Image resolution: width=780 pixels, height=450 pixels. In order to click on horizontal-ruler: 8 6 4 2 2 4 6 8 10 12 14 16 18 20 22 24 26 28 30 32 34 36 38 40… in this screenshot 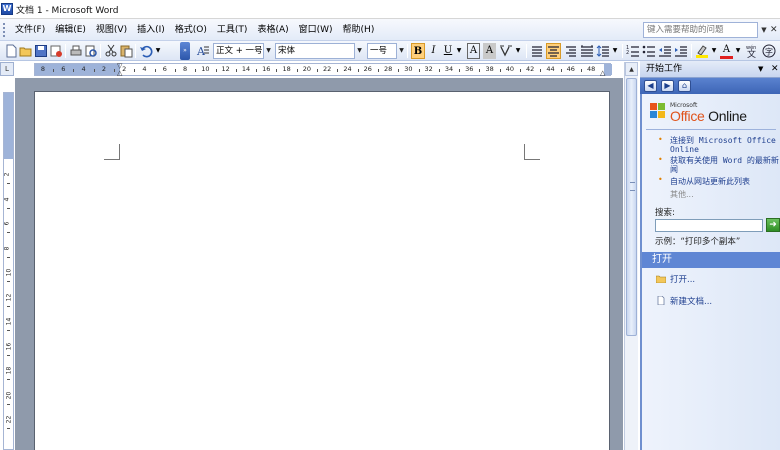, I will do `click(323, 69)`.